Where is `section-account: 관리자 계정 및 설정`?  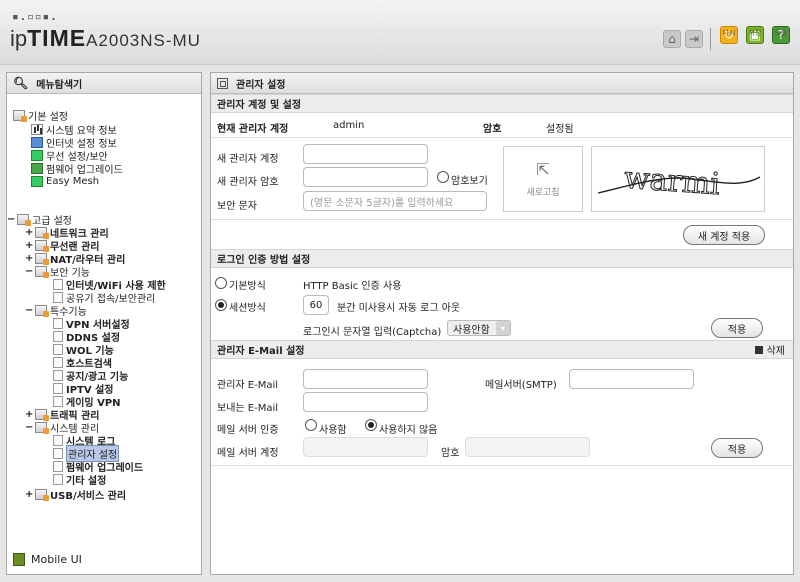
section-account: 관리자 계정 및 설정 is located at coordinates (502, 103).